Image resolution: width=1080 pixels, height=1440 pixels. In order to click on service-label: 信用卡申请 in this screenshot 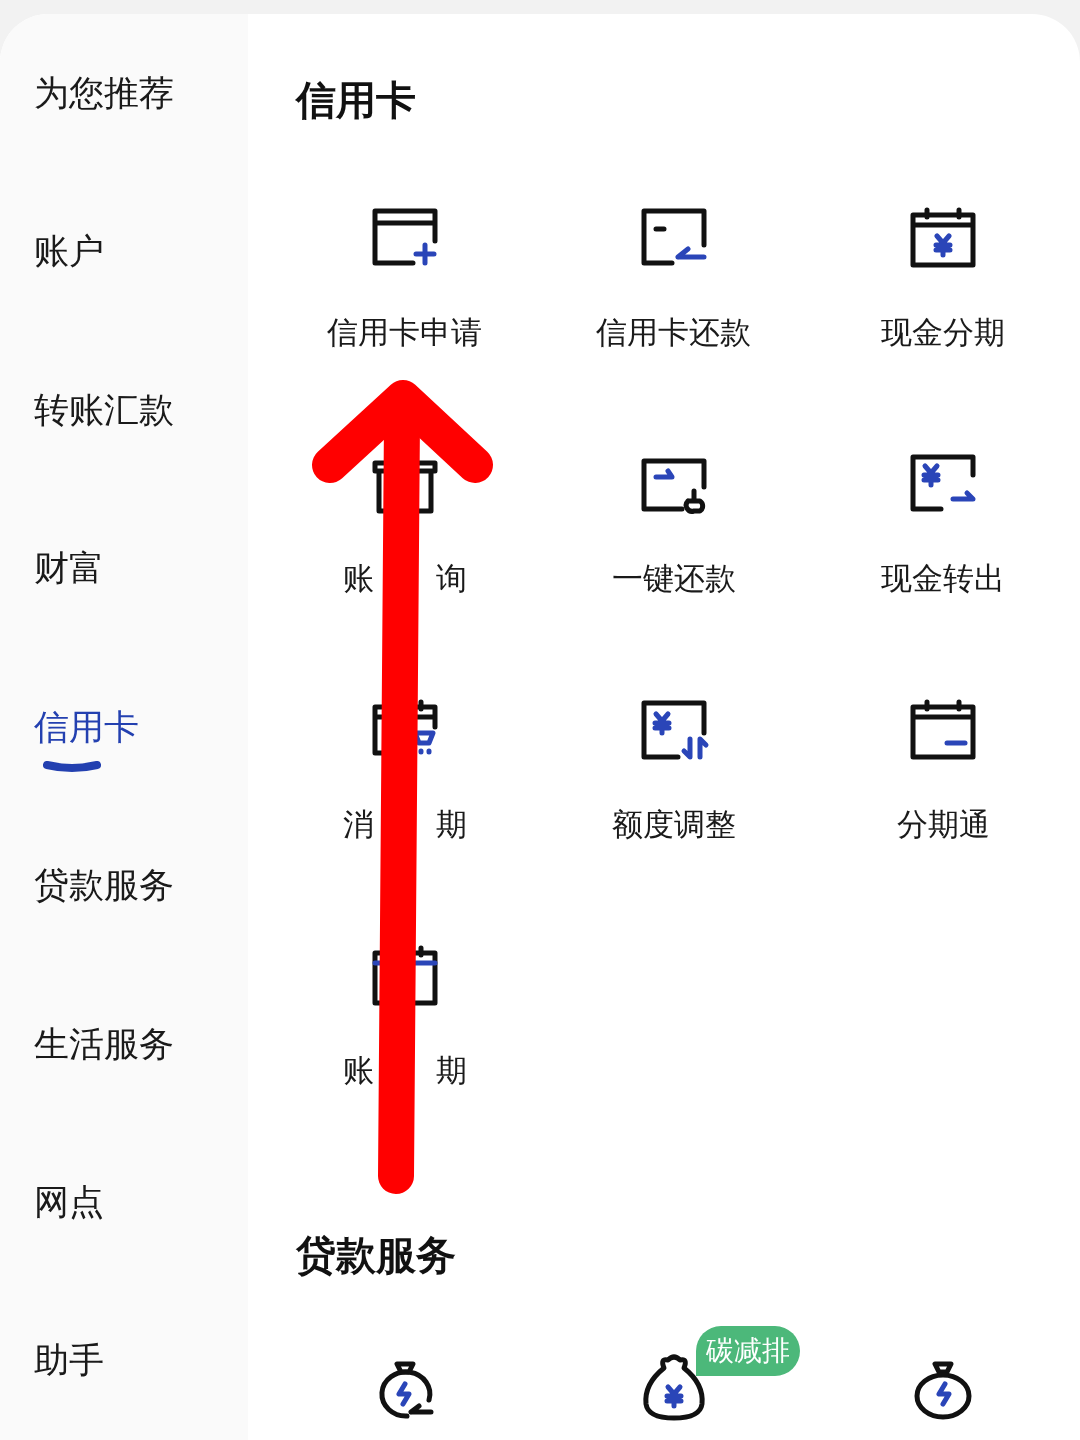, I will do `click(405, 332)`.